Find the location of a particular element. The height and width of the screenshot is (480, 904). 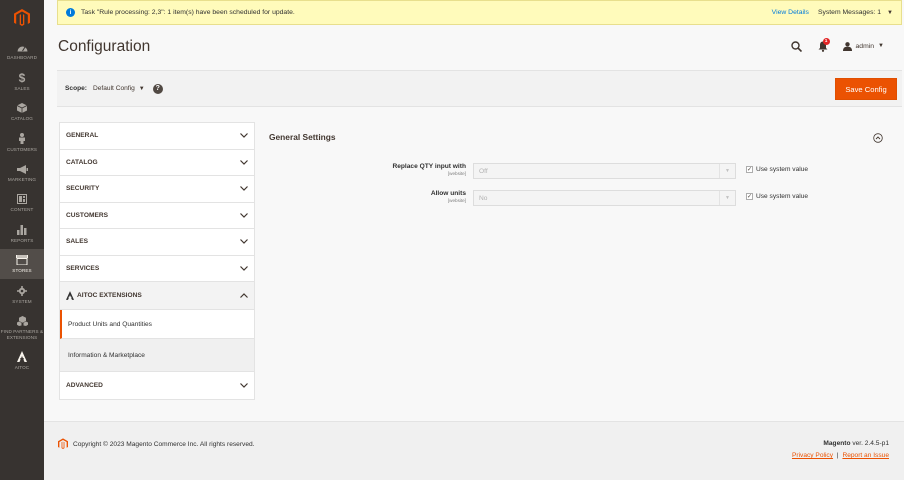

tab-advanced: ADVANCED is located at coordinates (157, 385).